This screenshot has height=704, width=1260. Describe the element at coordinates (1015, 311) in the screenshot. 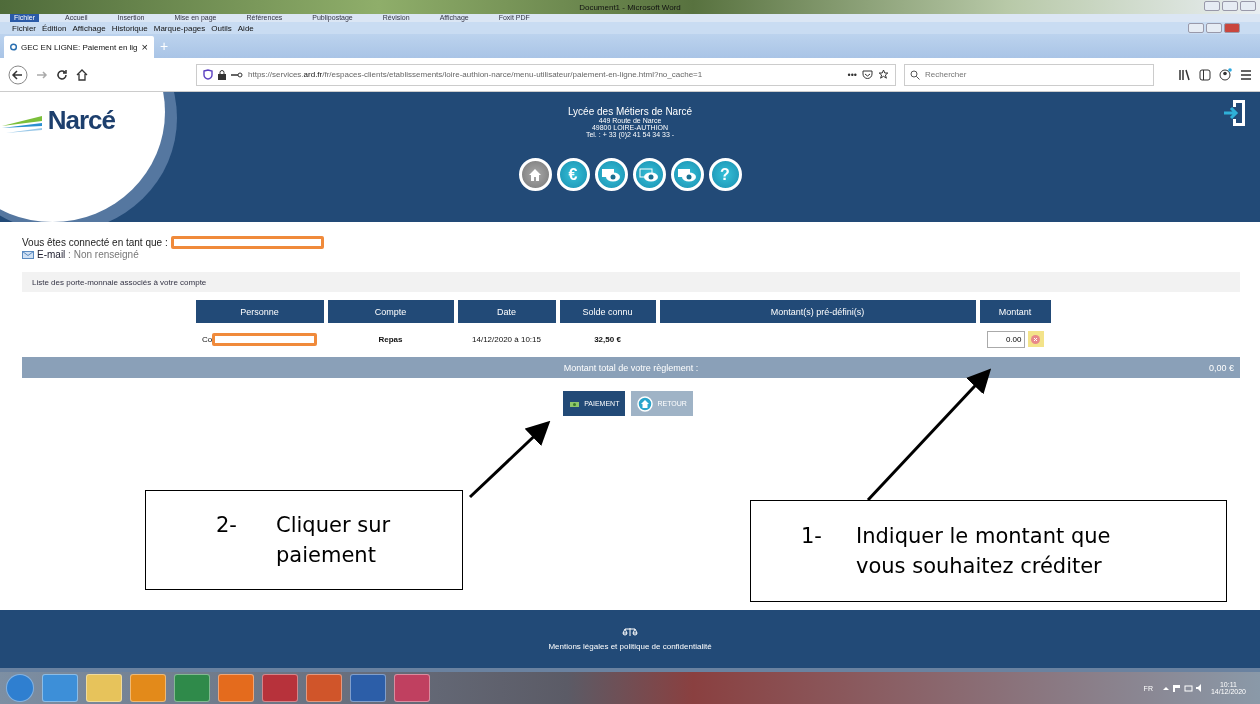

I see `column-header: Montant` at that location.